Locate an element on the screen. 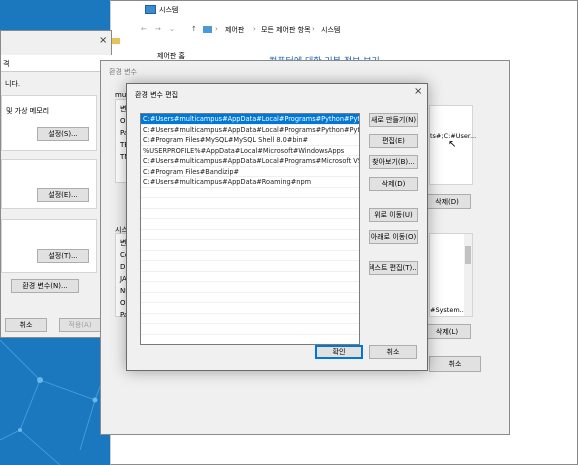 This screenshot has height=465, width=578. folder-icon is located at coordinates (116, 41).